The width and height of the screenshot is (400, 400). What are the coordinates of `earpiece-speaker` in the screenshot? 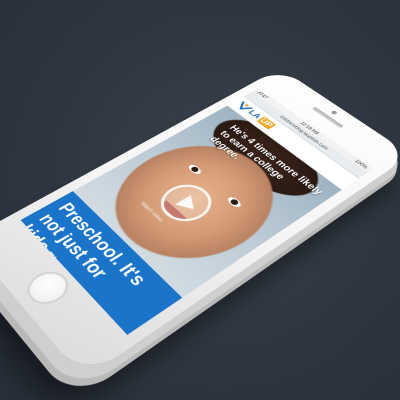 It's located at (327, 117).